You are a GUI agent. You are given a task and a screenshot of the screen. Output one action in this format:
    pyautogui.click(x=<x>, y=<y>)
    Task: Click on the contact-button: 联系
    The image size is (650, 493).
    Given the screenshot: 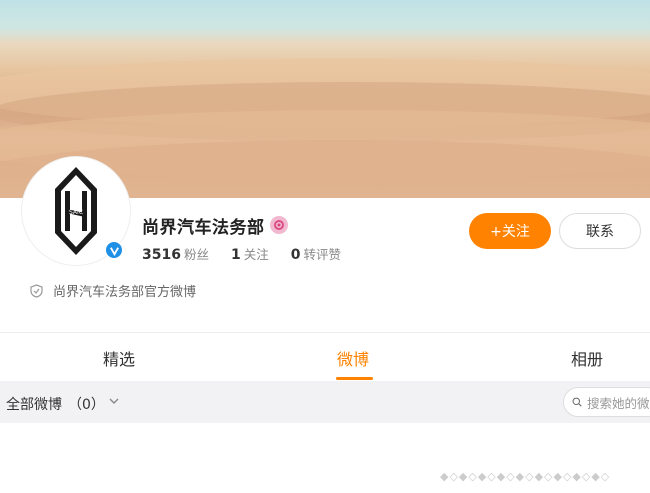 What is the action you would take?
    pyautogui.click(x=600, y=231)
    